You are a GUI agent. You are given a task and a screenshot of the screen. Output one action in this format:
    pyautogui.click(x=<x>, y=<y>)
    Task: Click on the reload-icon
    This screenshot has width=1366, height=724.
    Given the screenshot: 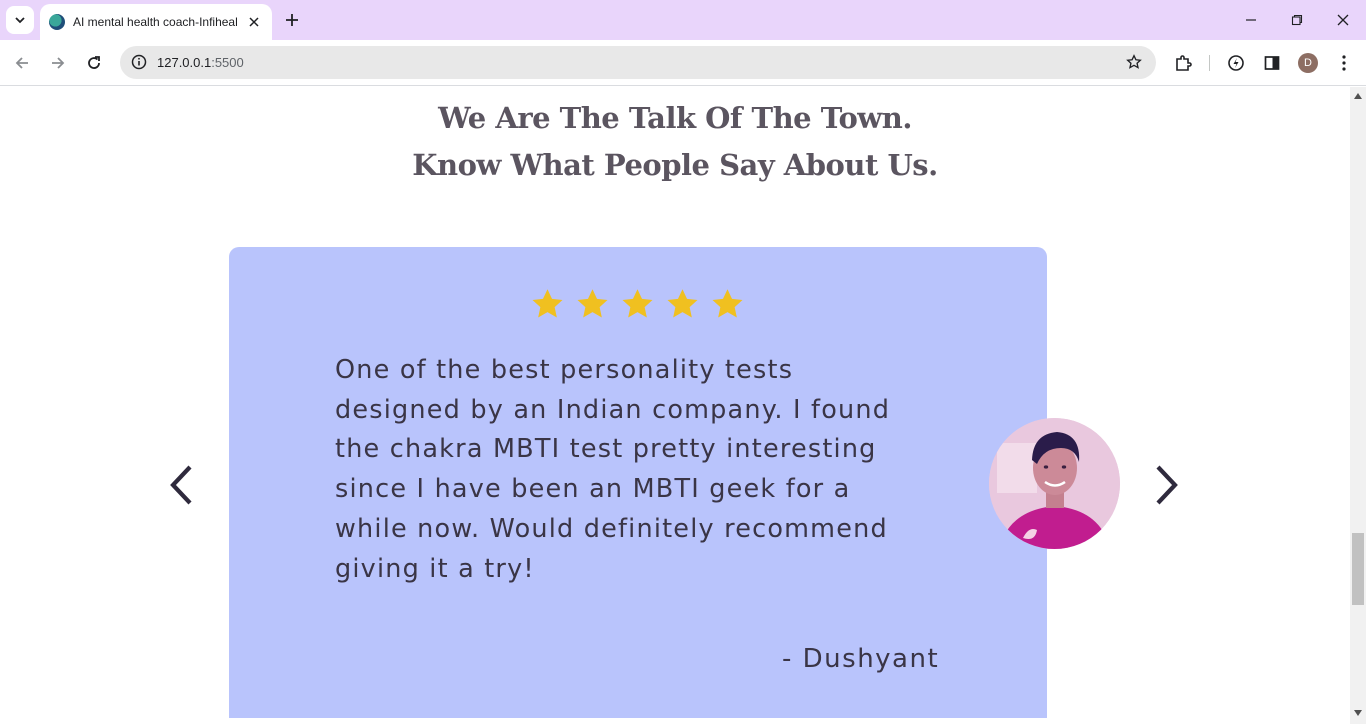 What is the action you would take?
    pyautogui.click(x=94, y=62)
    